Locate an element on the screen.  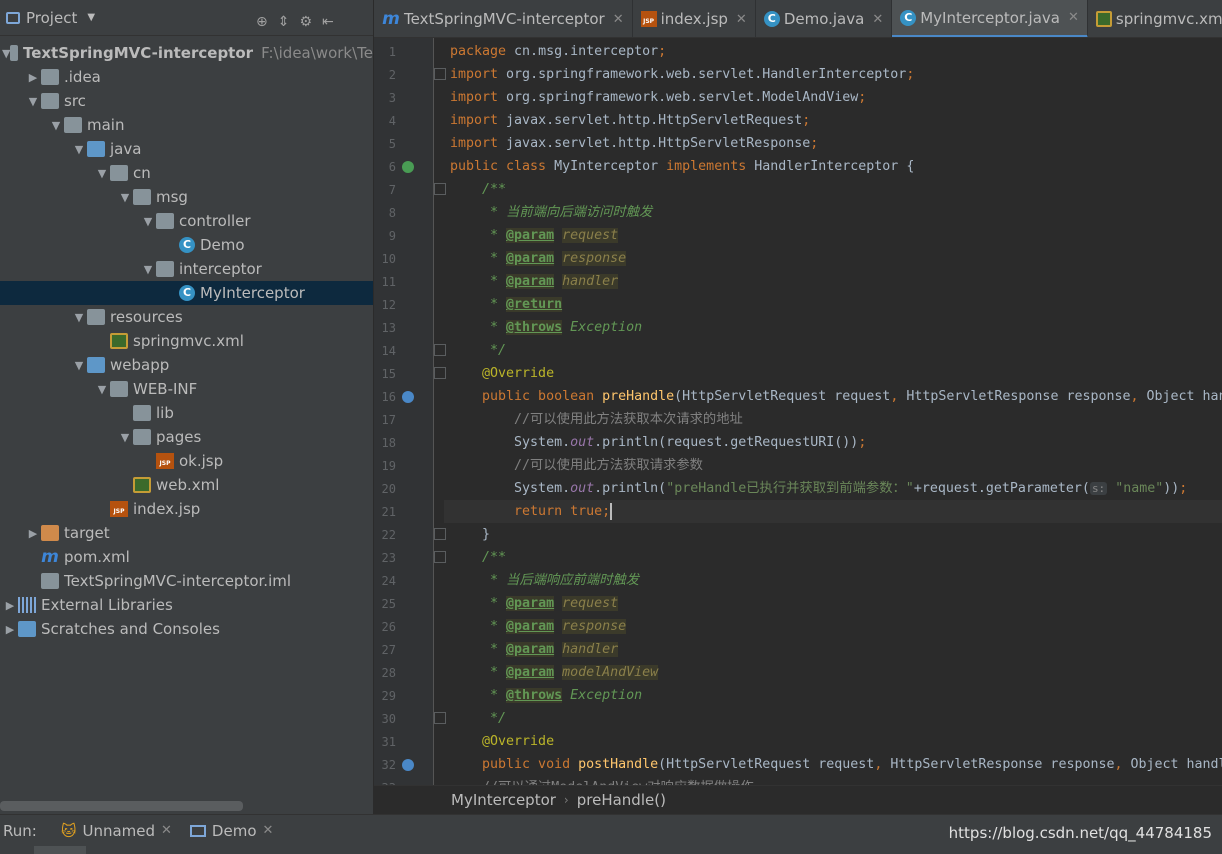
code-line: * @param modelAndView is located at coordinates (554, 672).